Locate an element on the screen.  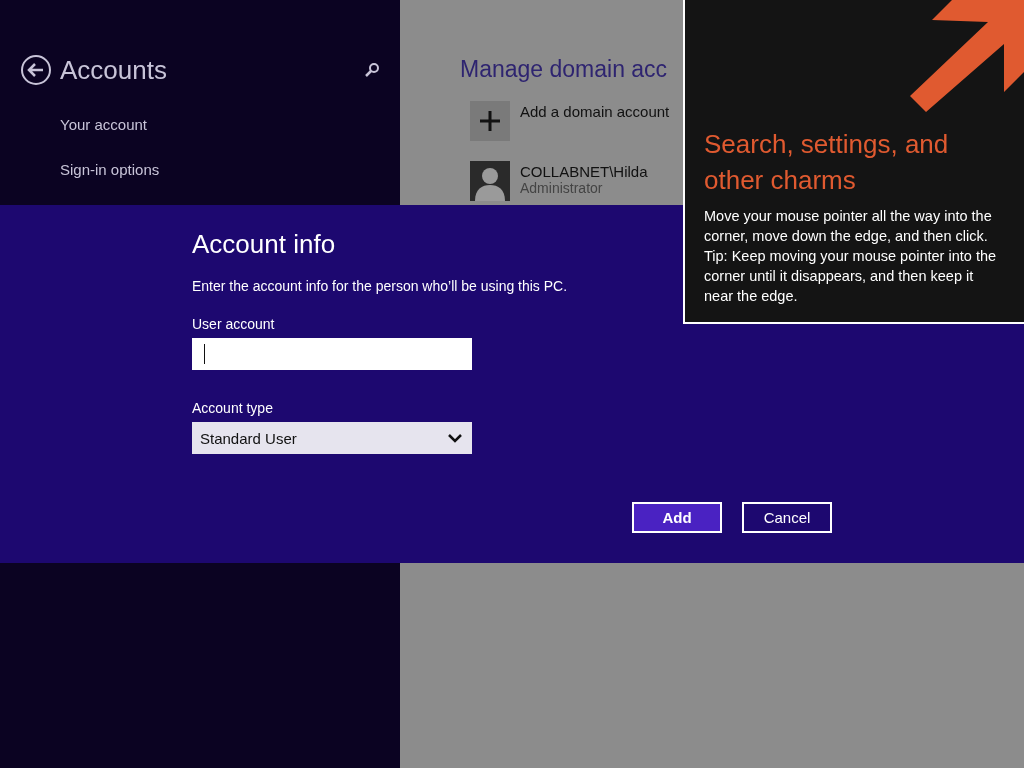
dropdown: Standard User is located at coordinates (332, 438).